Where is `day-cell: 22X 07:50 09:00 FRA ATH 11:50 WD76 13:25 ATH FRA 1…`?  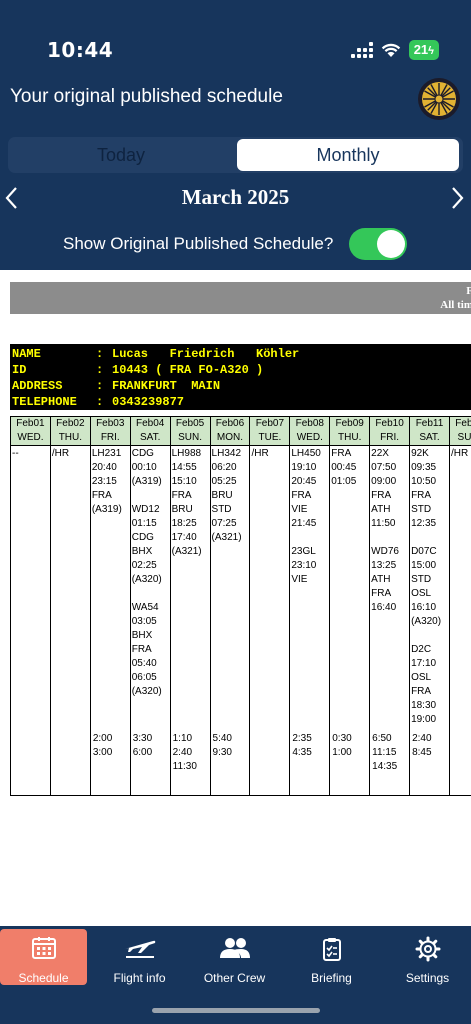 day-cell: 22X 07:50 09:00 FRA ATH 11:50 WD76 13:25 ATH FRA 1… is located at coordinates (390, 620).